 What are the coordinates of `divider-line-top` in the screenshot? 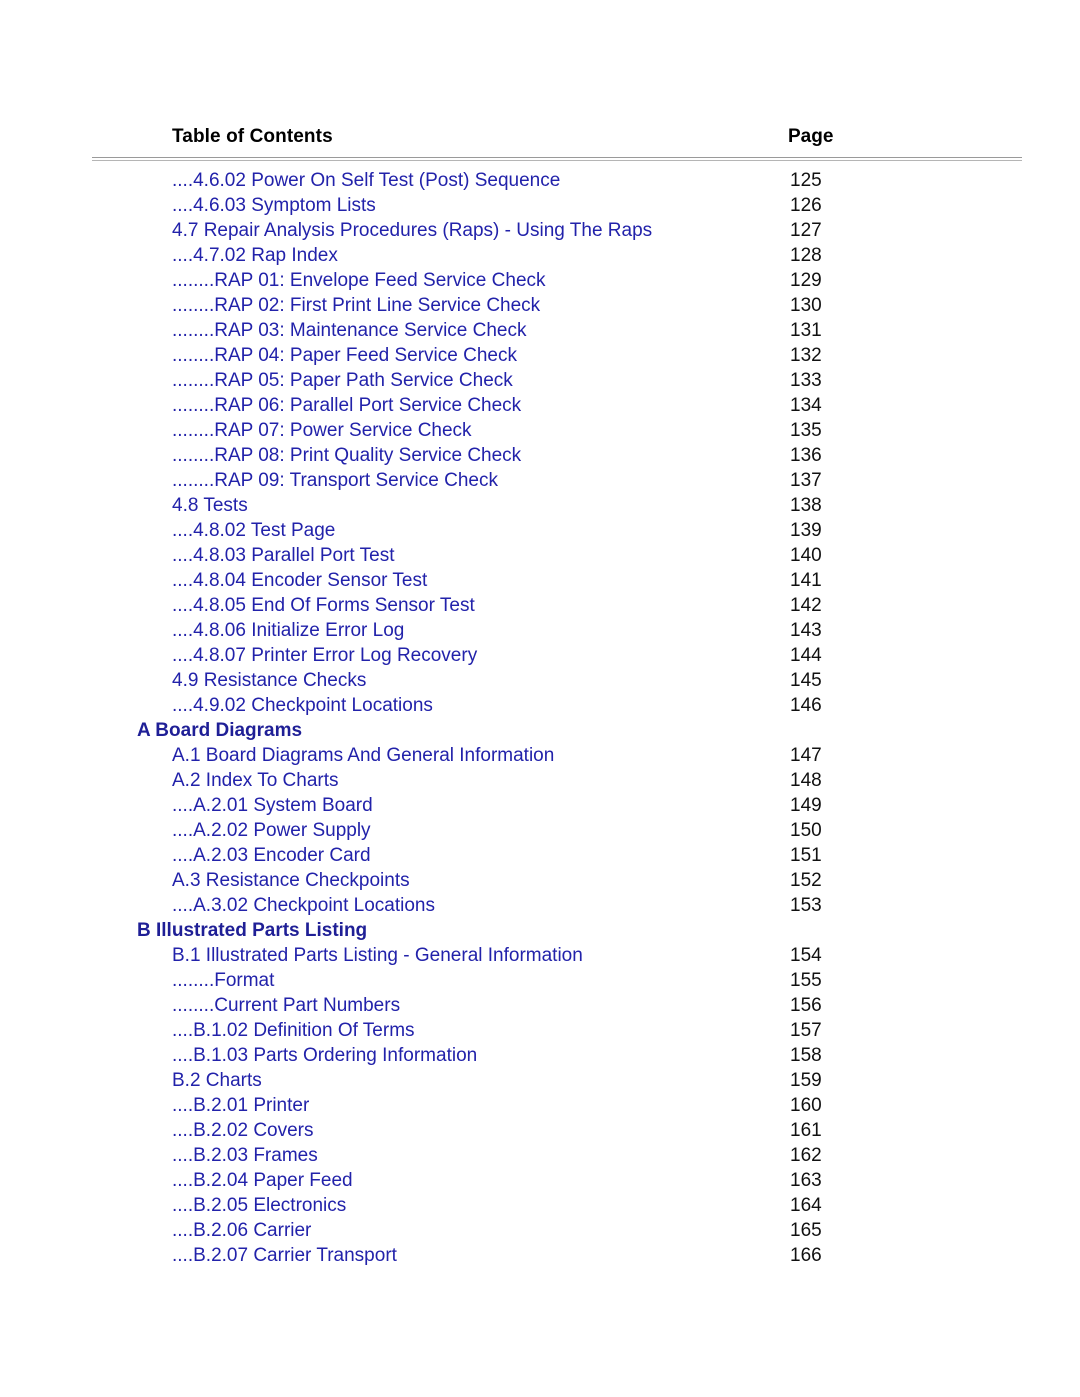 It's located at (557, 157).